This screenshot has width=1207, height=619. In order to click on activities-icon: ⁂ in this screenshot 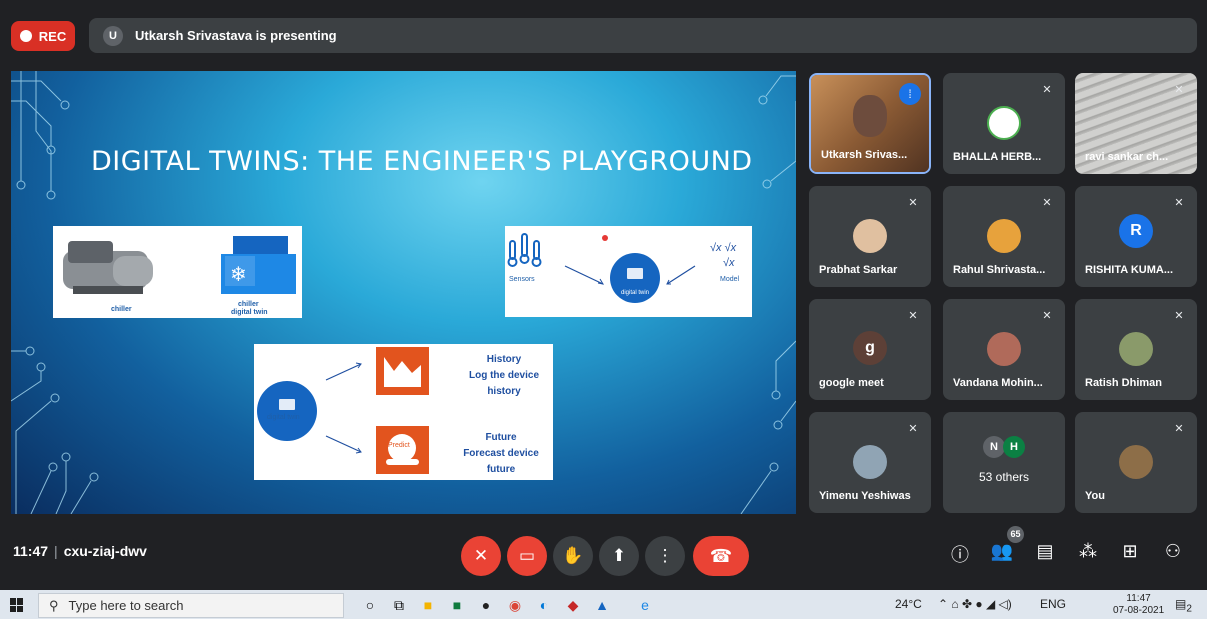, I will do `click(1088, 551)`.